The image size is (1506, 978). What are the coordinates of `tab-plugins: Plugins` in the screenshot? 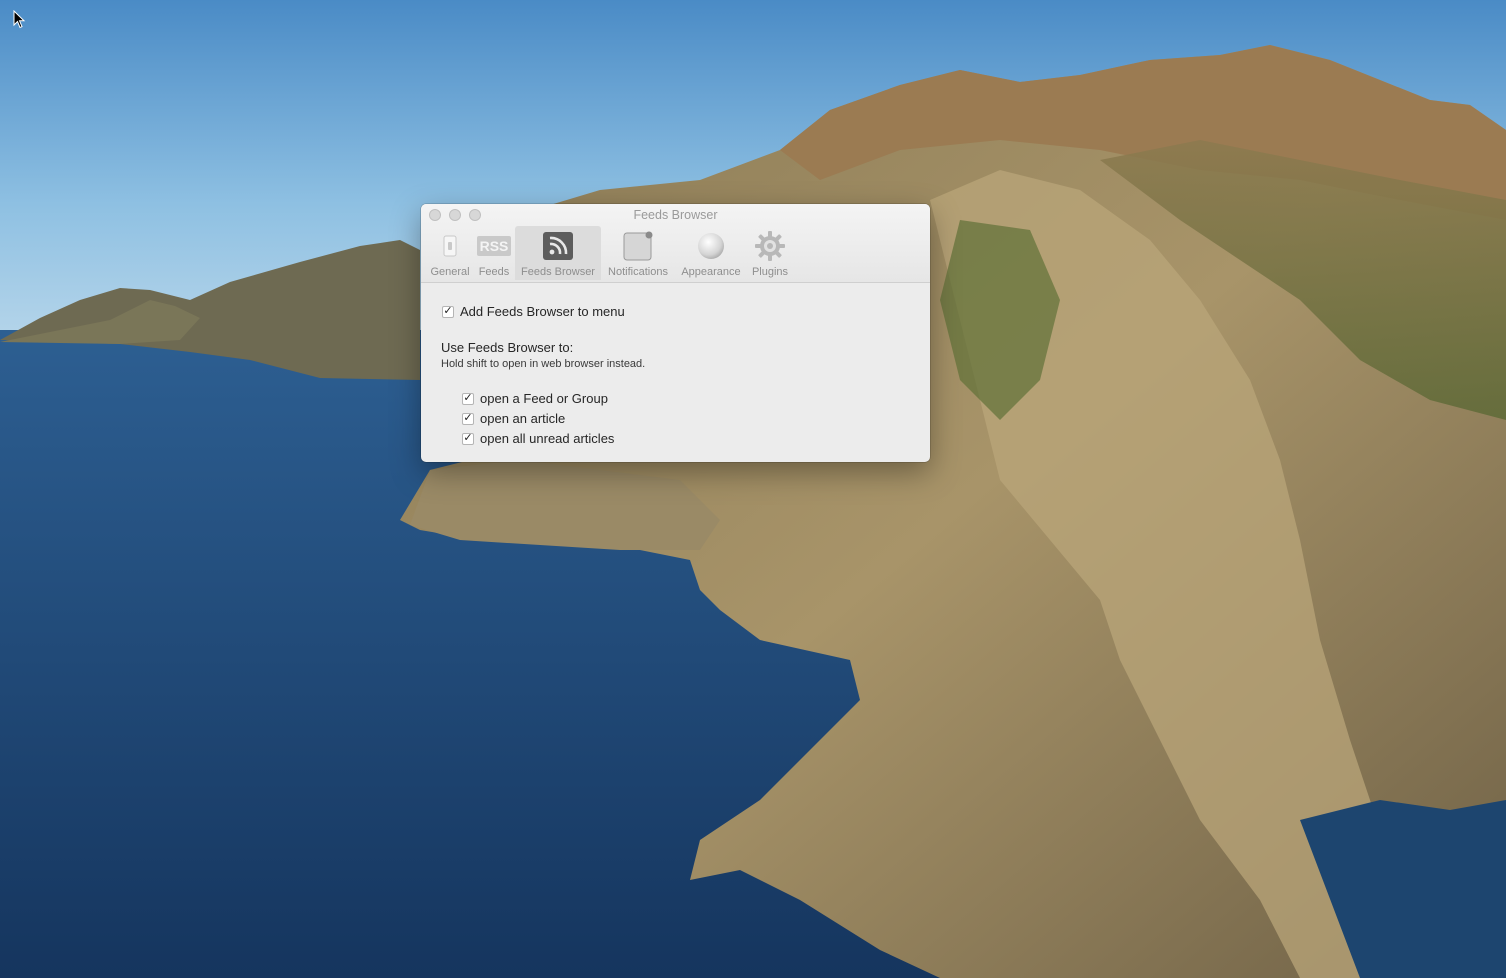 It's located at (770, 253).